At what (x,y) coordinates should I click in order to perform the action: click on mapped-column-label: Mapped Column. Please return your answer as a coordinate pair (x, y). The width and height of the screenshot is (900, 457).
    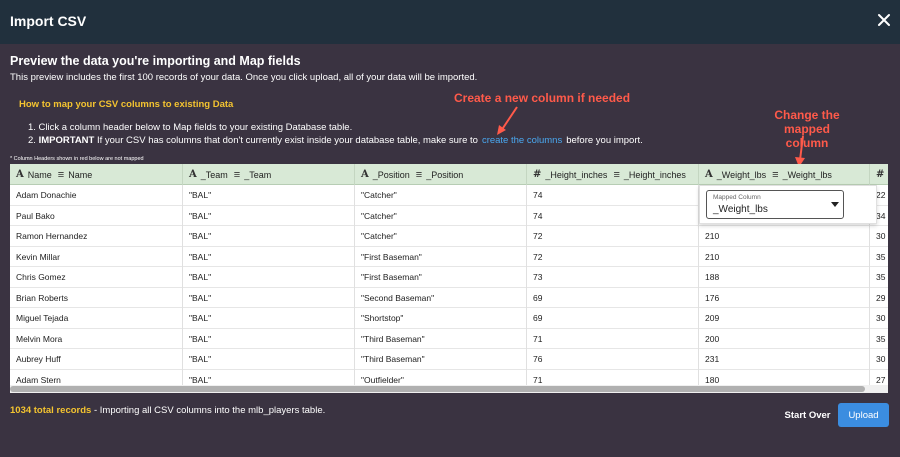
    Looking at the image, I should click on (737, 197).